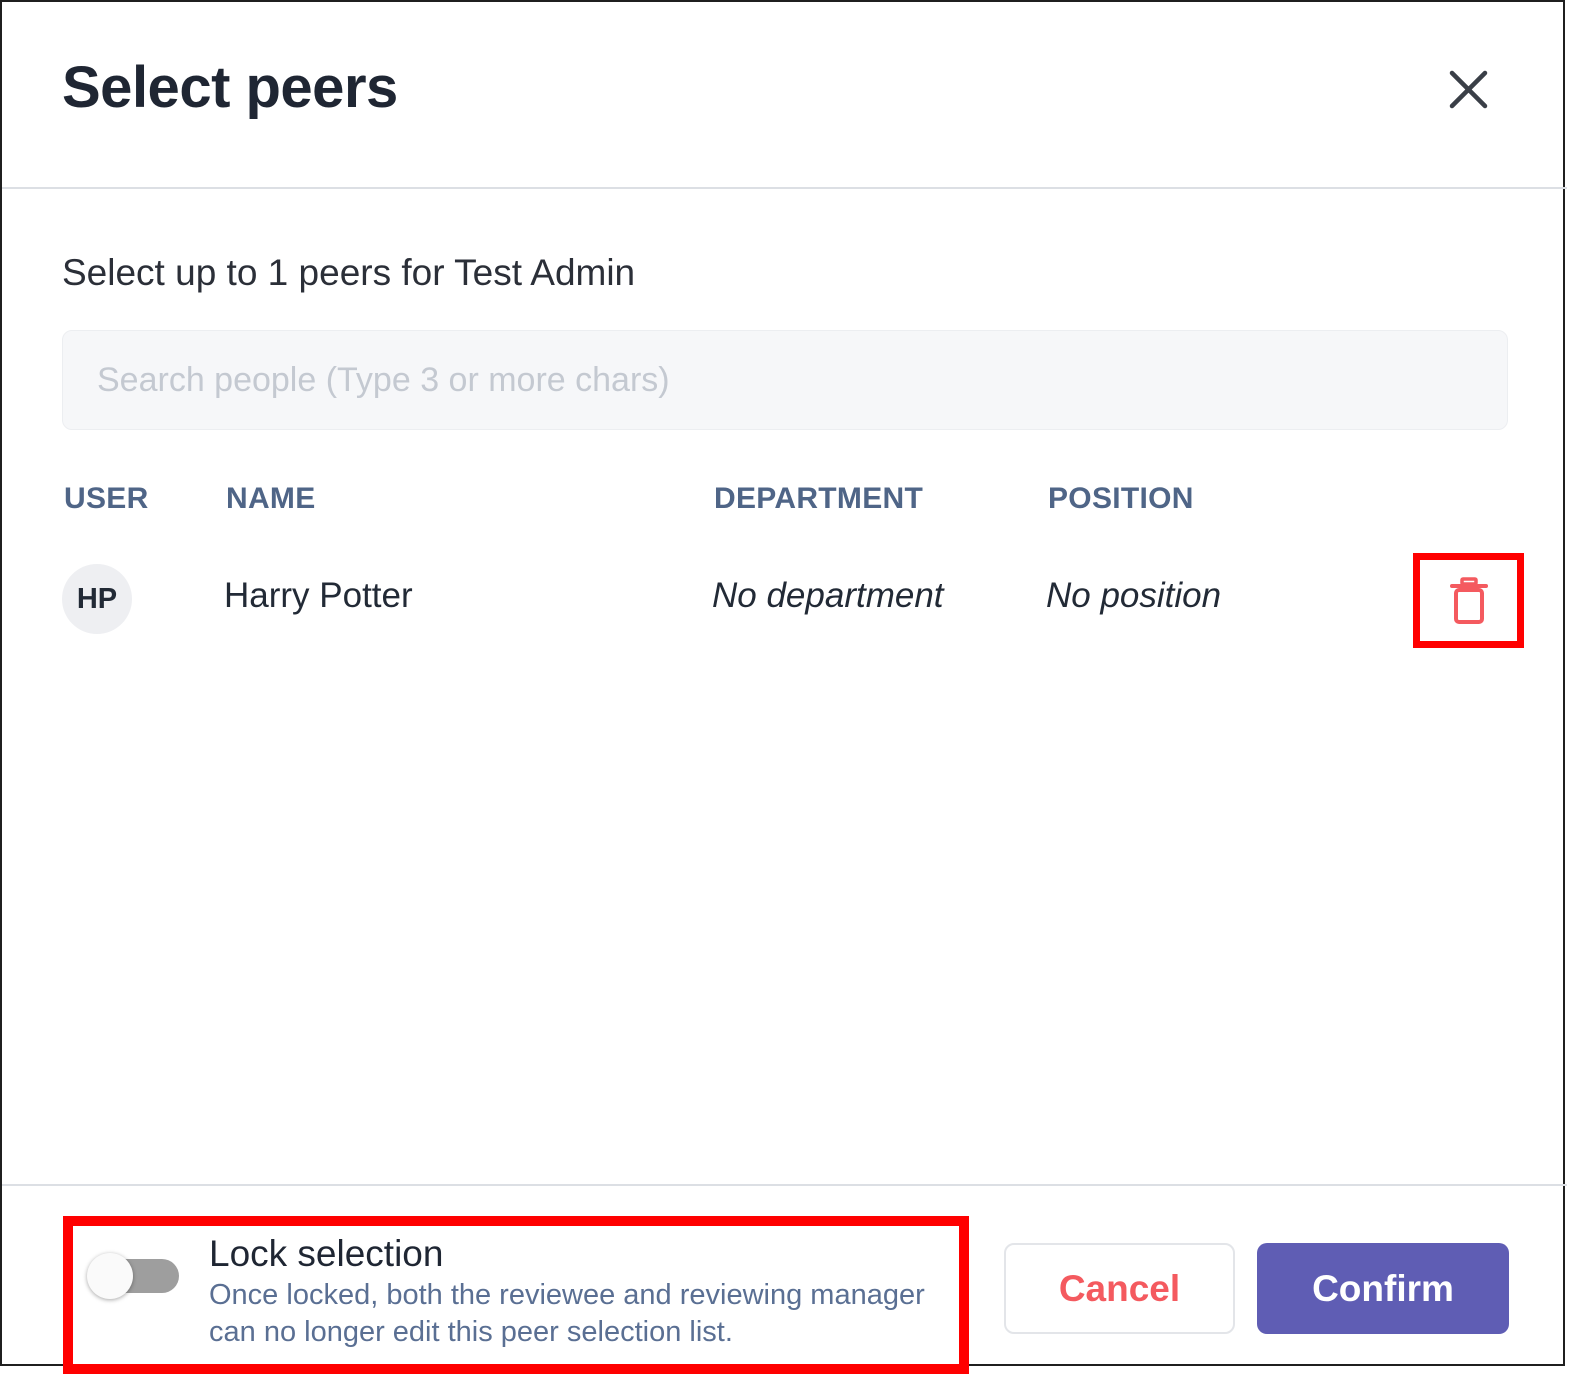 The height and width of the screenshot is (1398, 1595). Describe the element at coordinates (784, 1185) in the screenshot. I see `footer-divider` at that location.